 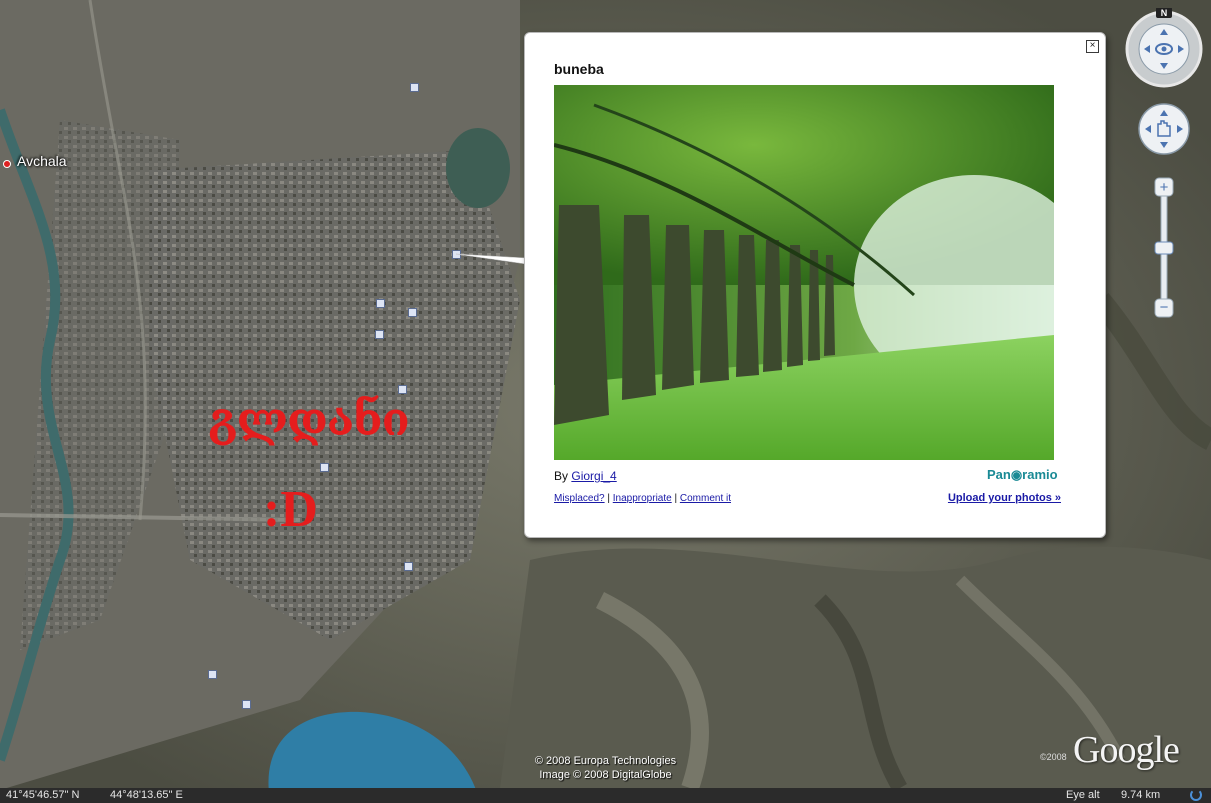 What do you see at coordinates (1092, 46) in the screenshot?
I see `close-icon: ×` at bounding box center [1092, 46].